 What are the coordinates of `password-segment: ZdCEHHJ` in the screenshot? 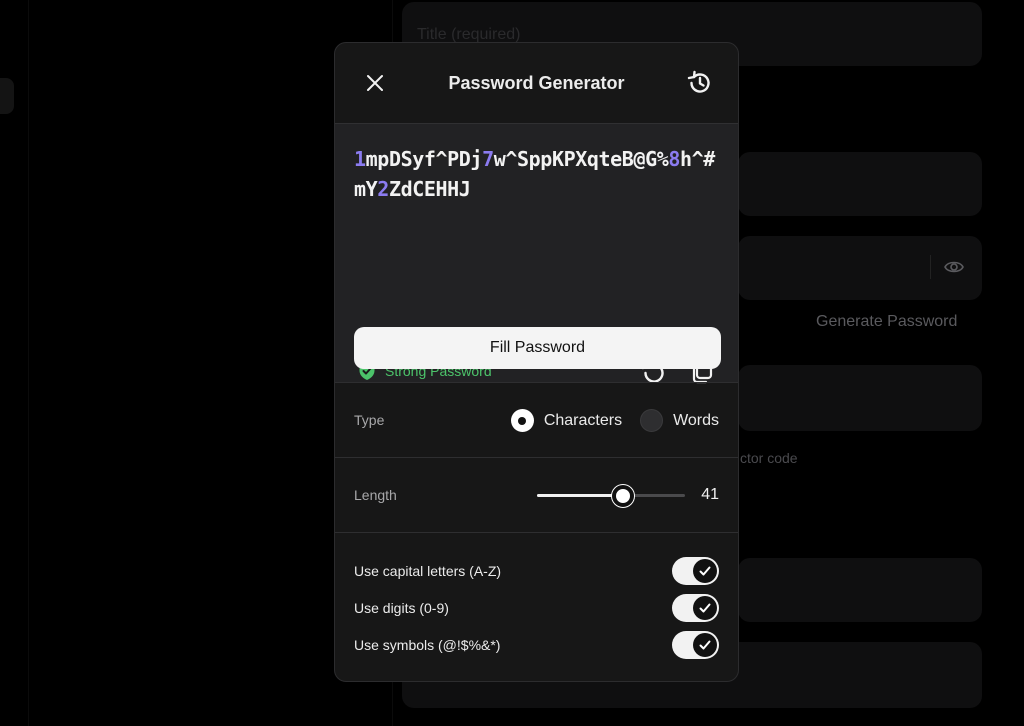 It's located at (429, 189).